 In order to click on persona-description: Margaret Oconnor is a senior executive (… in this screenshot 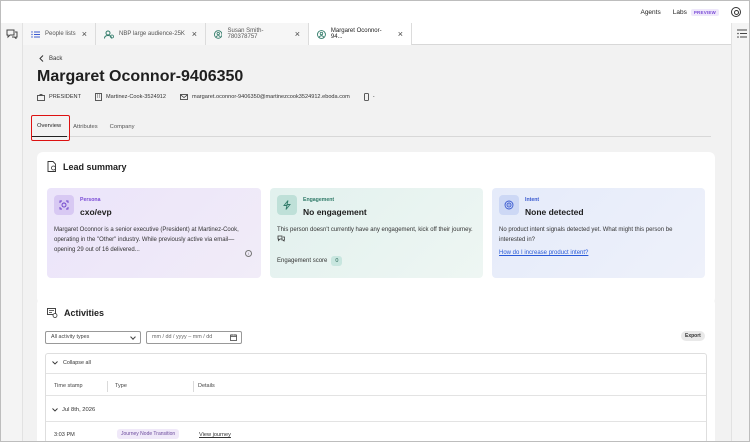, I will do `click(146, 240)`.